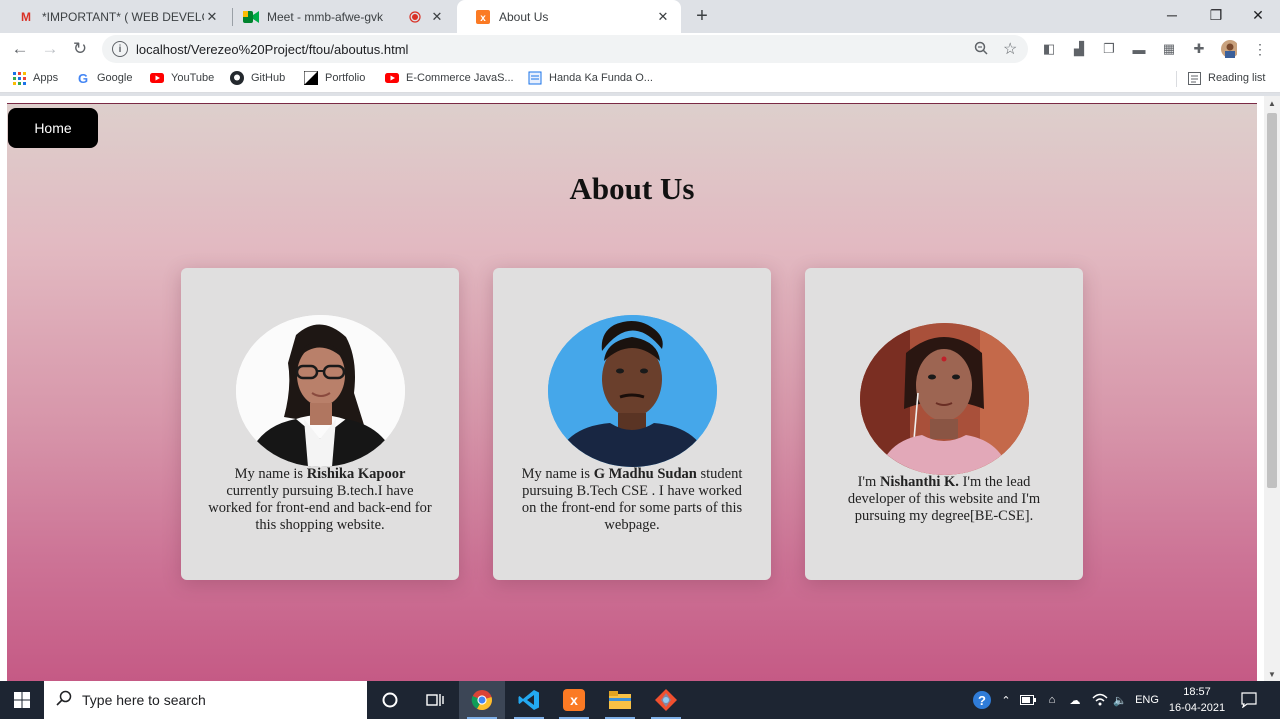 The height and width of the screenshot is (719, 1280). I want to click on reading-list-icon, so click(1194, 78).